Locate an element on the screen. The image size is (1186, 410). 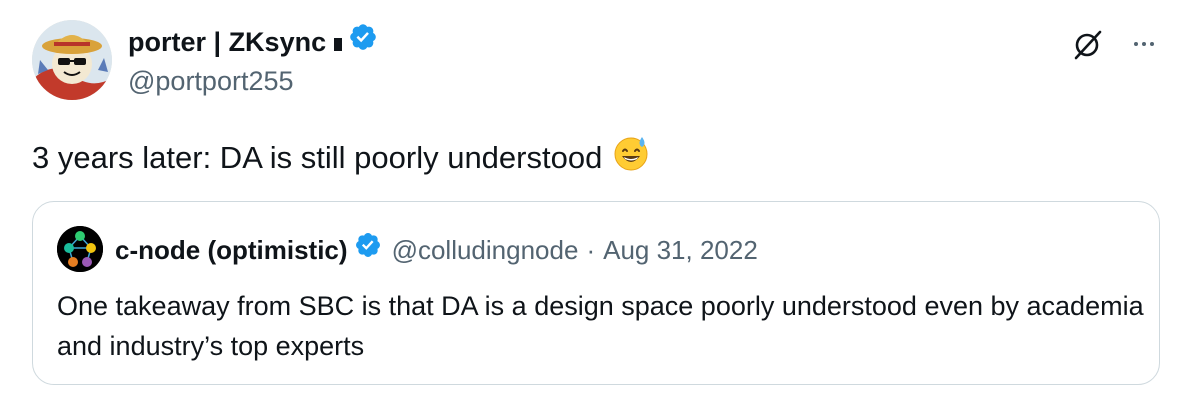
author-handle: @portport255 is located at coordinates (211, 81).